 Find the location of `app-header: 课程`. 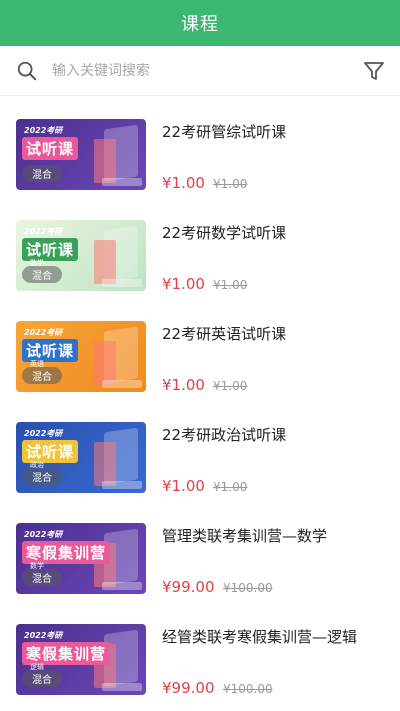

app-header: 课程 is located at coordinates (200, 23).